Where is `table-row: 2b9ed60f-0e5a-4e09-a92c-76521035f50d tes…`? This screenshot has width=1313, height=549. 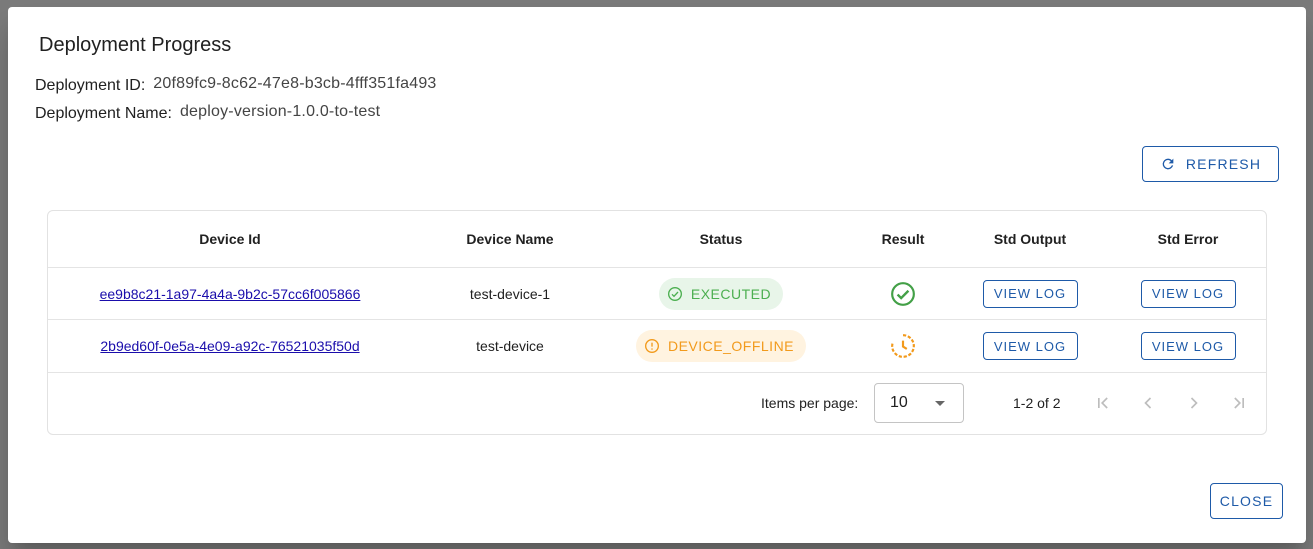 table-row: 2b9ed60f-0e5a-4e09-a92c-76521035f50d tes… is located at coordinates (657, 346).